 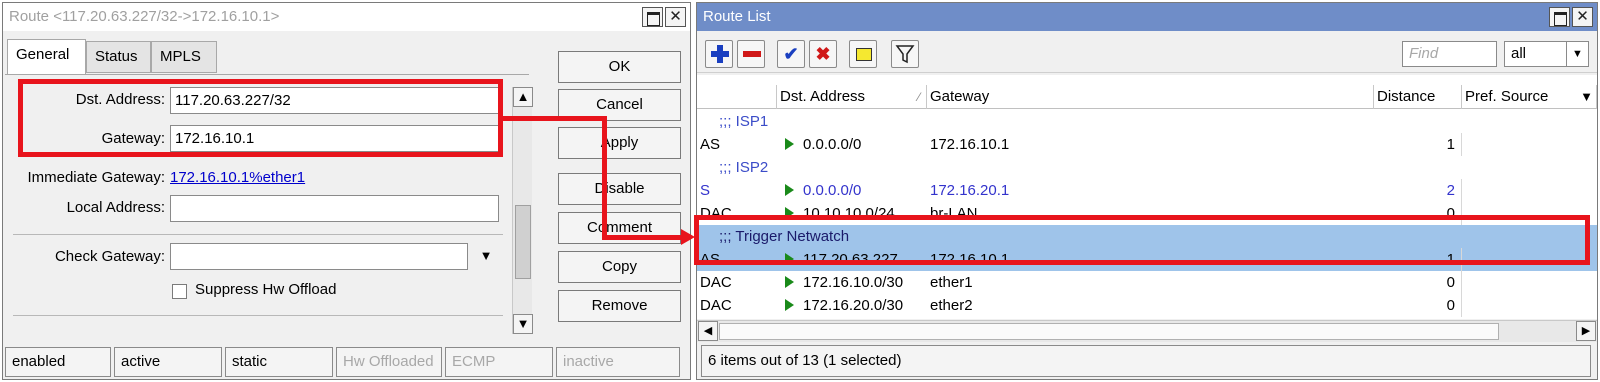 What do you see at coordinates (118, 57) in the screenshot?
I see `tab-status: Status` at bounding box center [118, 57].